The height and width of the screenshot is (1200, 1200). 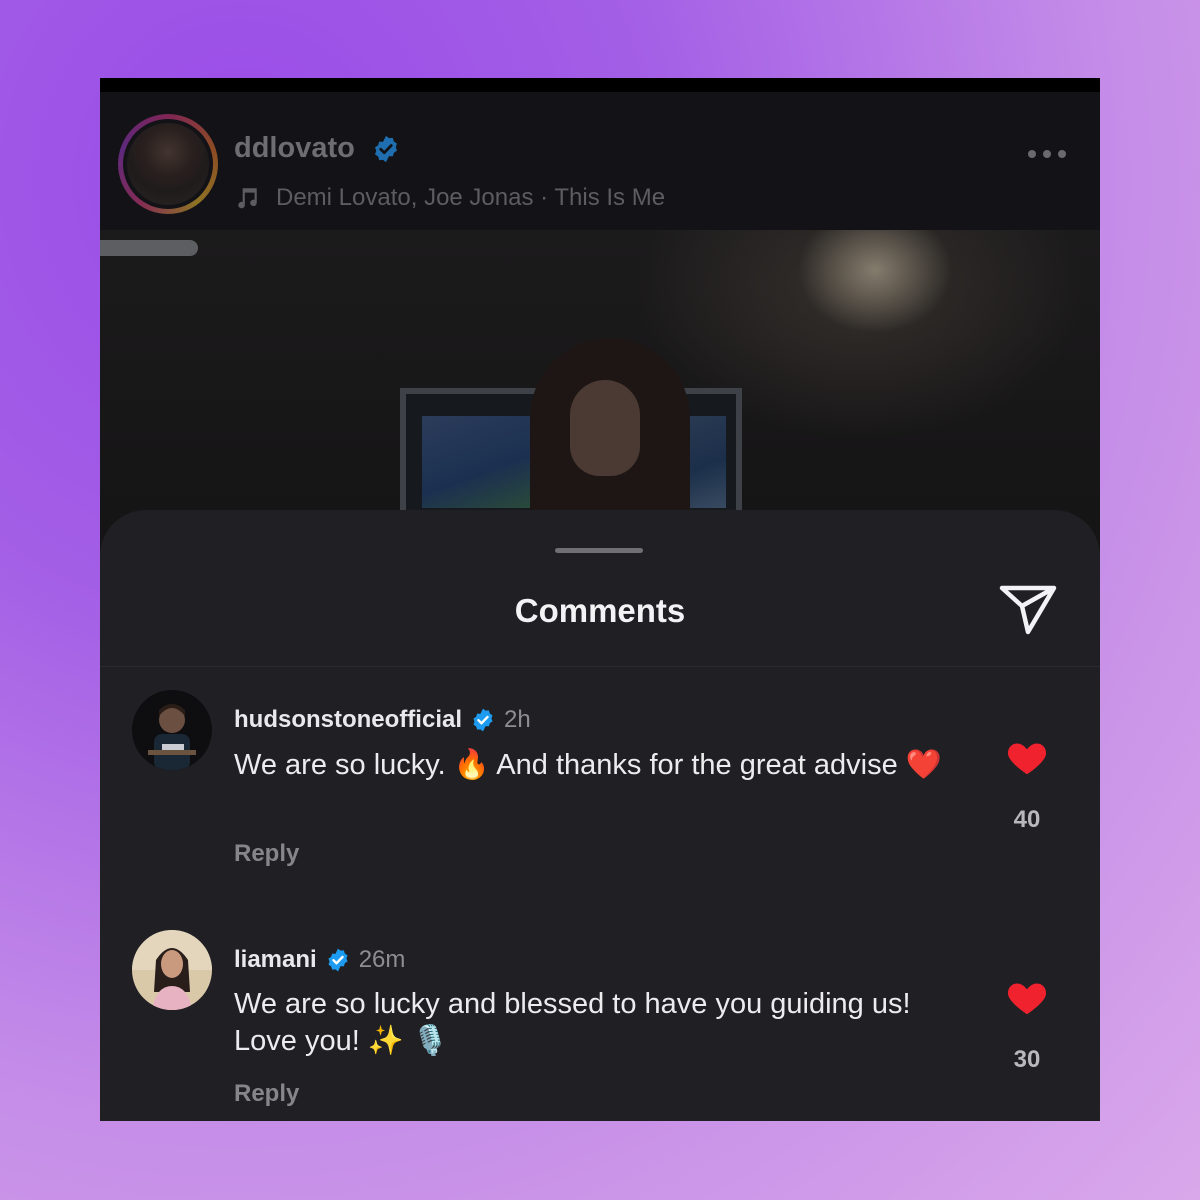 I want to click on like-count: 40, so click(x=1027, y=819).